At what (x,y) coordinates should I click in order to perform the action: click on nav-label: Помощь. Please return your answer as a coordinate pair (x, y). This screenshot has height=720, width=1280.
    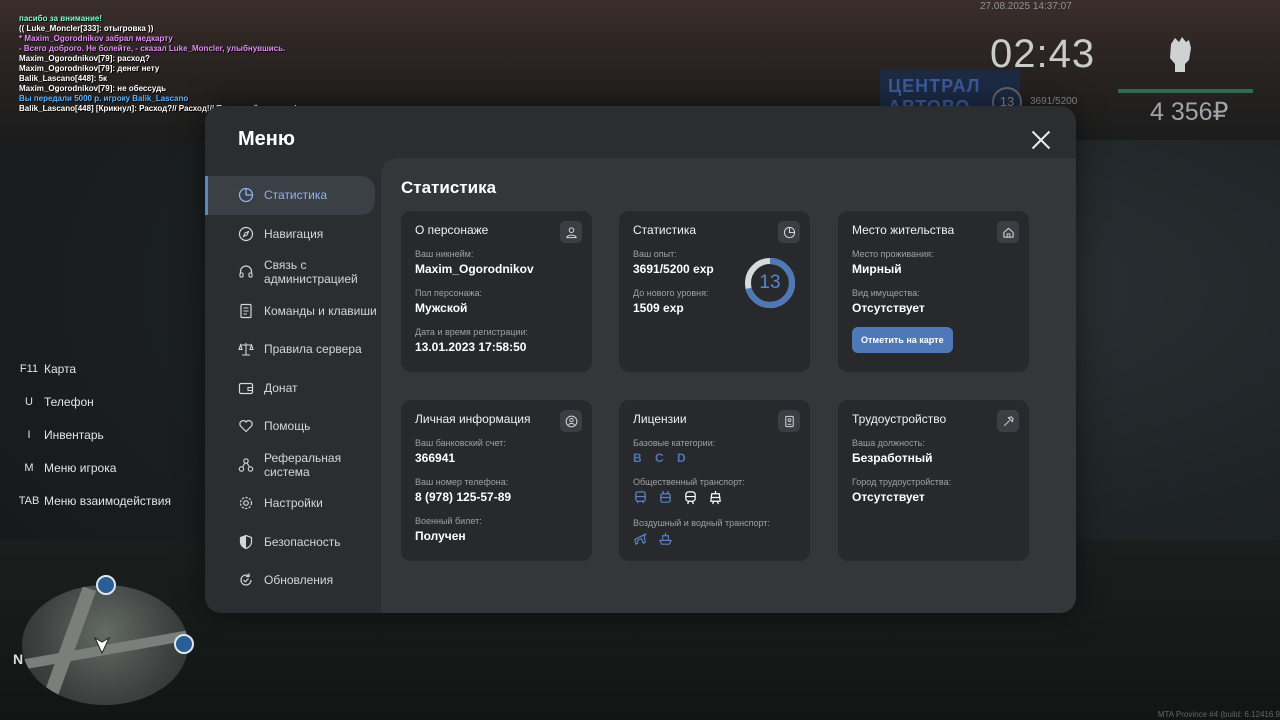
    Looking at the image, I should click on (287, 426).